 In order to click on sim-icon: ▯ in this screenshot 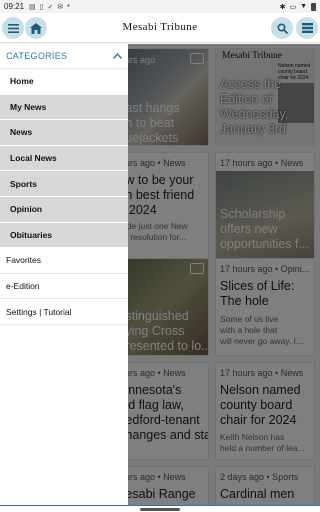, I will do `click(41, 7)`.